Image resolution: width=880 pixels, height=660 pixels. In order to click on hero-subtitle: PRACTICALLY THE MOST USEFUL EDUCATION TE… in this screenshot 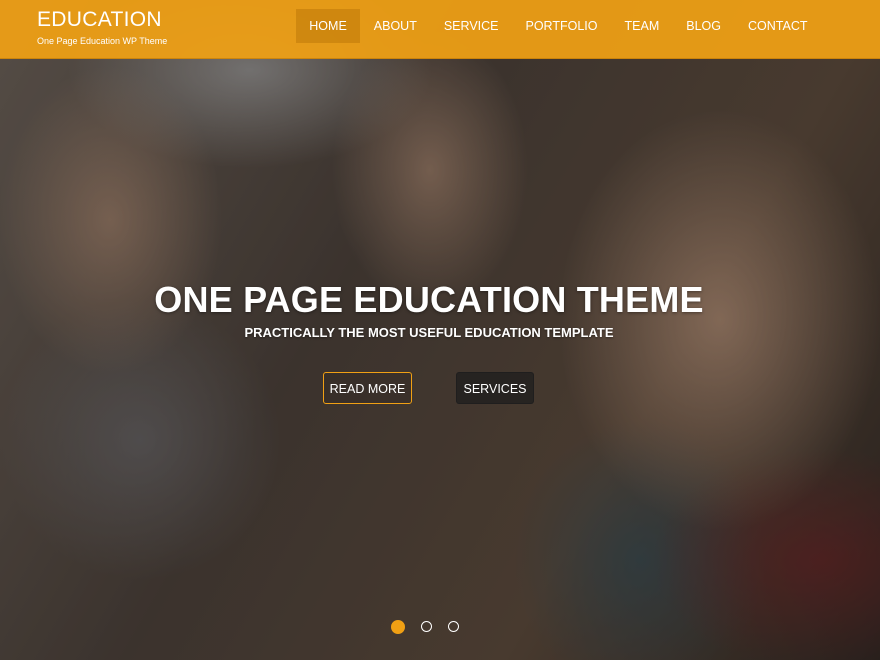, I will do `click(429, 332)`.